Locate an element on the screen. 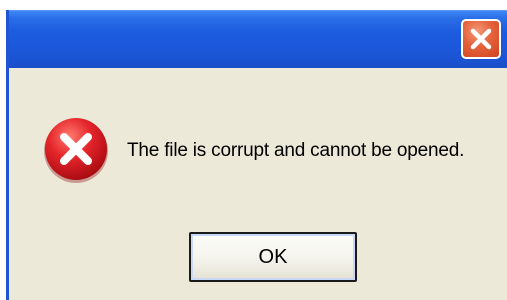 The width and height of the screenshot is (507, 300). error-icon is located at coordinates (76, 150).